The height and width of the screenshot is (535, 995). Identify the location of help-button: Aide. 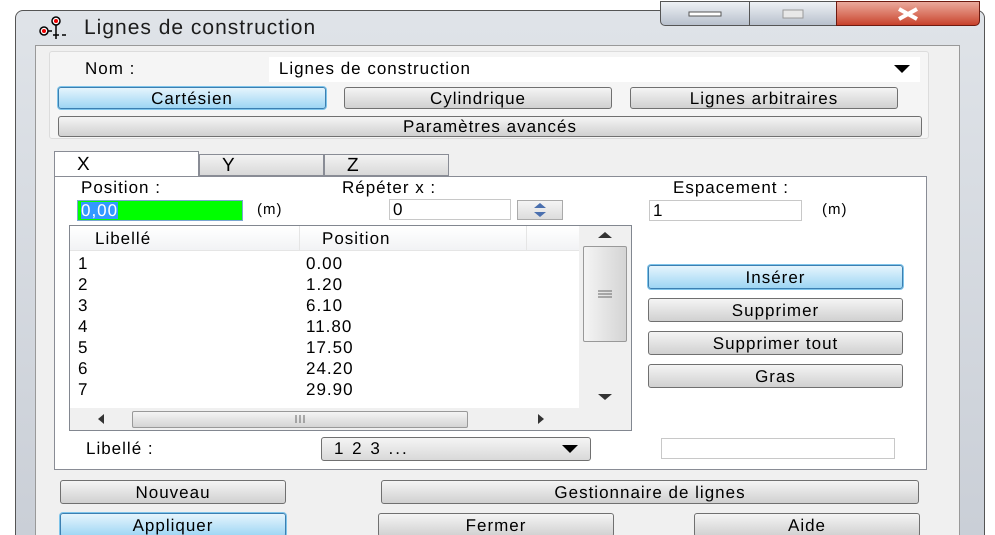
(807, 524).